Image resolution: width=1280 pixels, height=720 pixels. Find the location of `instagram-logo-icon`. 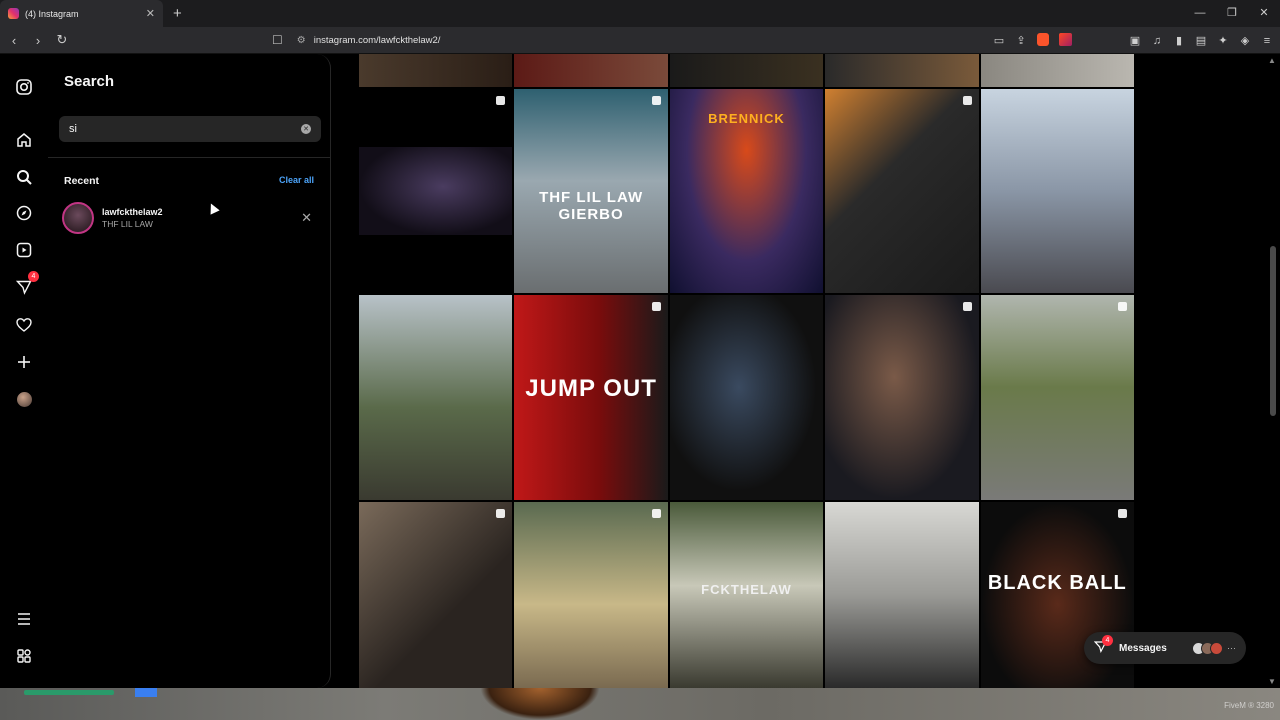

instagram-logo-icon is located at coordinates (24, 87).